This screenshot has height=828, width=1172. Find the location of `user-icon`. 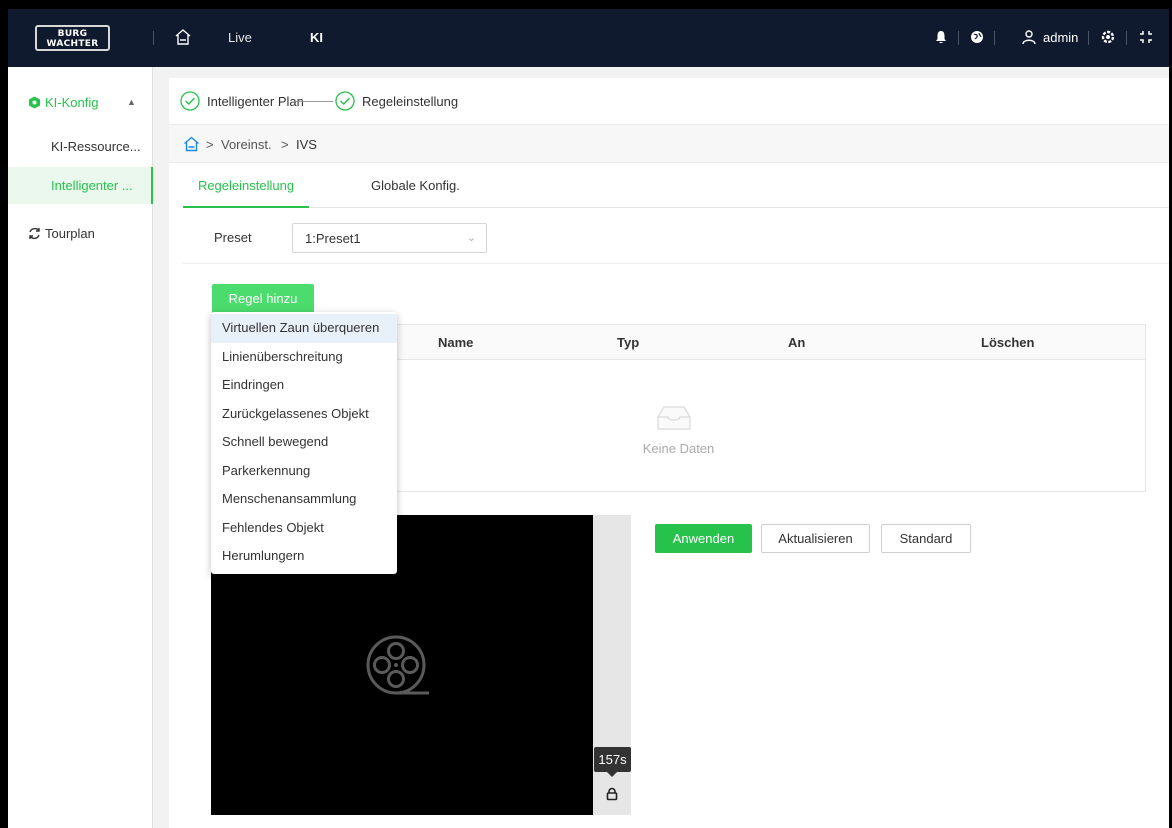

user-icon is located at coordinates (1029, 37).